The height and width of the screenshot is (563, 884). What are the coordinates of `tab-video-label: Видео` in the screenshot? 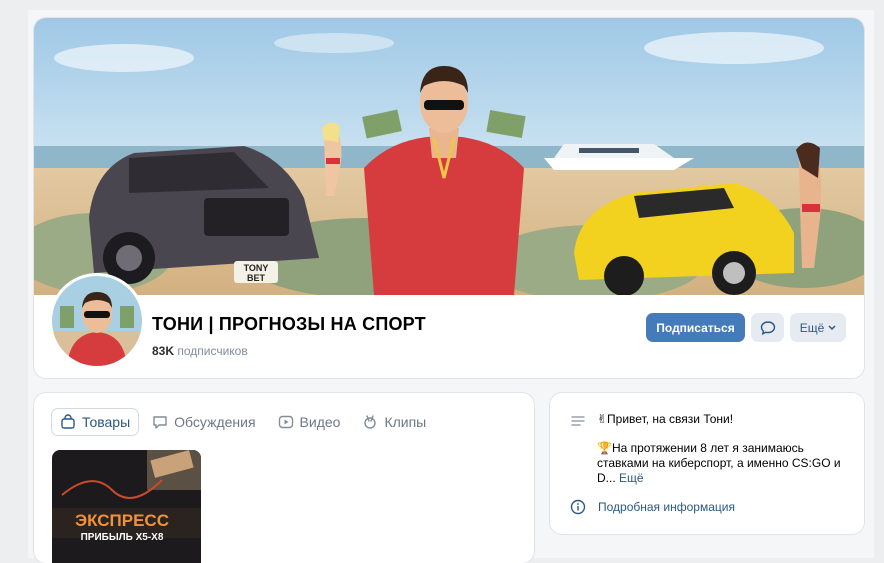 It's located at (320, 422).